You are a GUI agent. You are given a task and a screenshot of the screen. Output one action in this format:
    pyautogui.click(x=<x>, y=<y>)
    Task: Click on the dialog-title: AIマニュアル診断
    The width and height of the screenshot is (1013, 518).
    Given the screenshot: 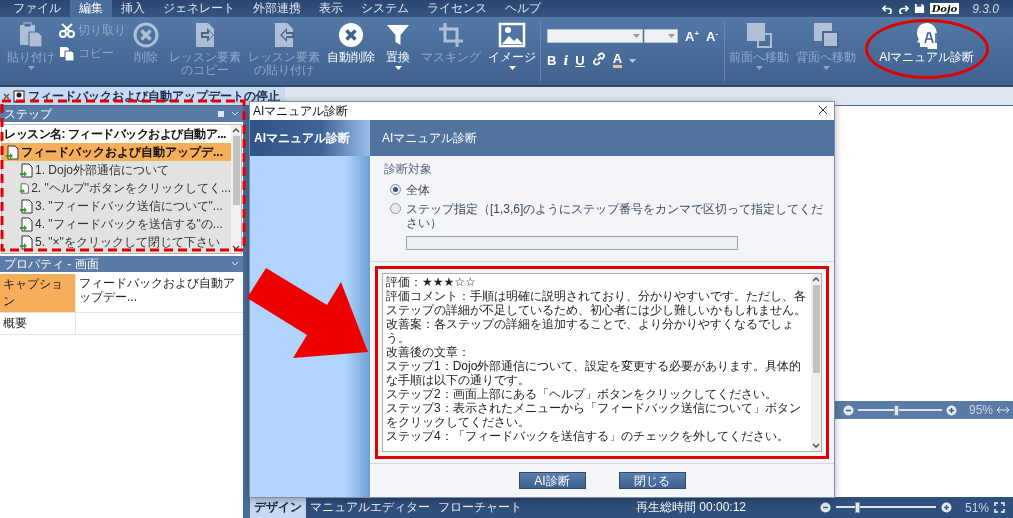 What is the action you would take?
    pyautogui.click(x=301, y=111)
    